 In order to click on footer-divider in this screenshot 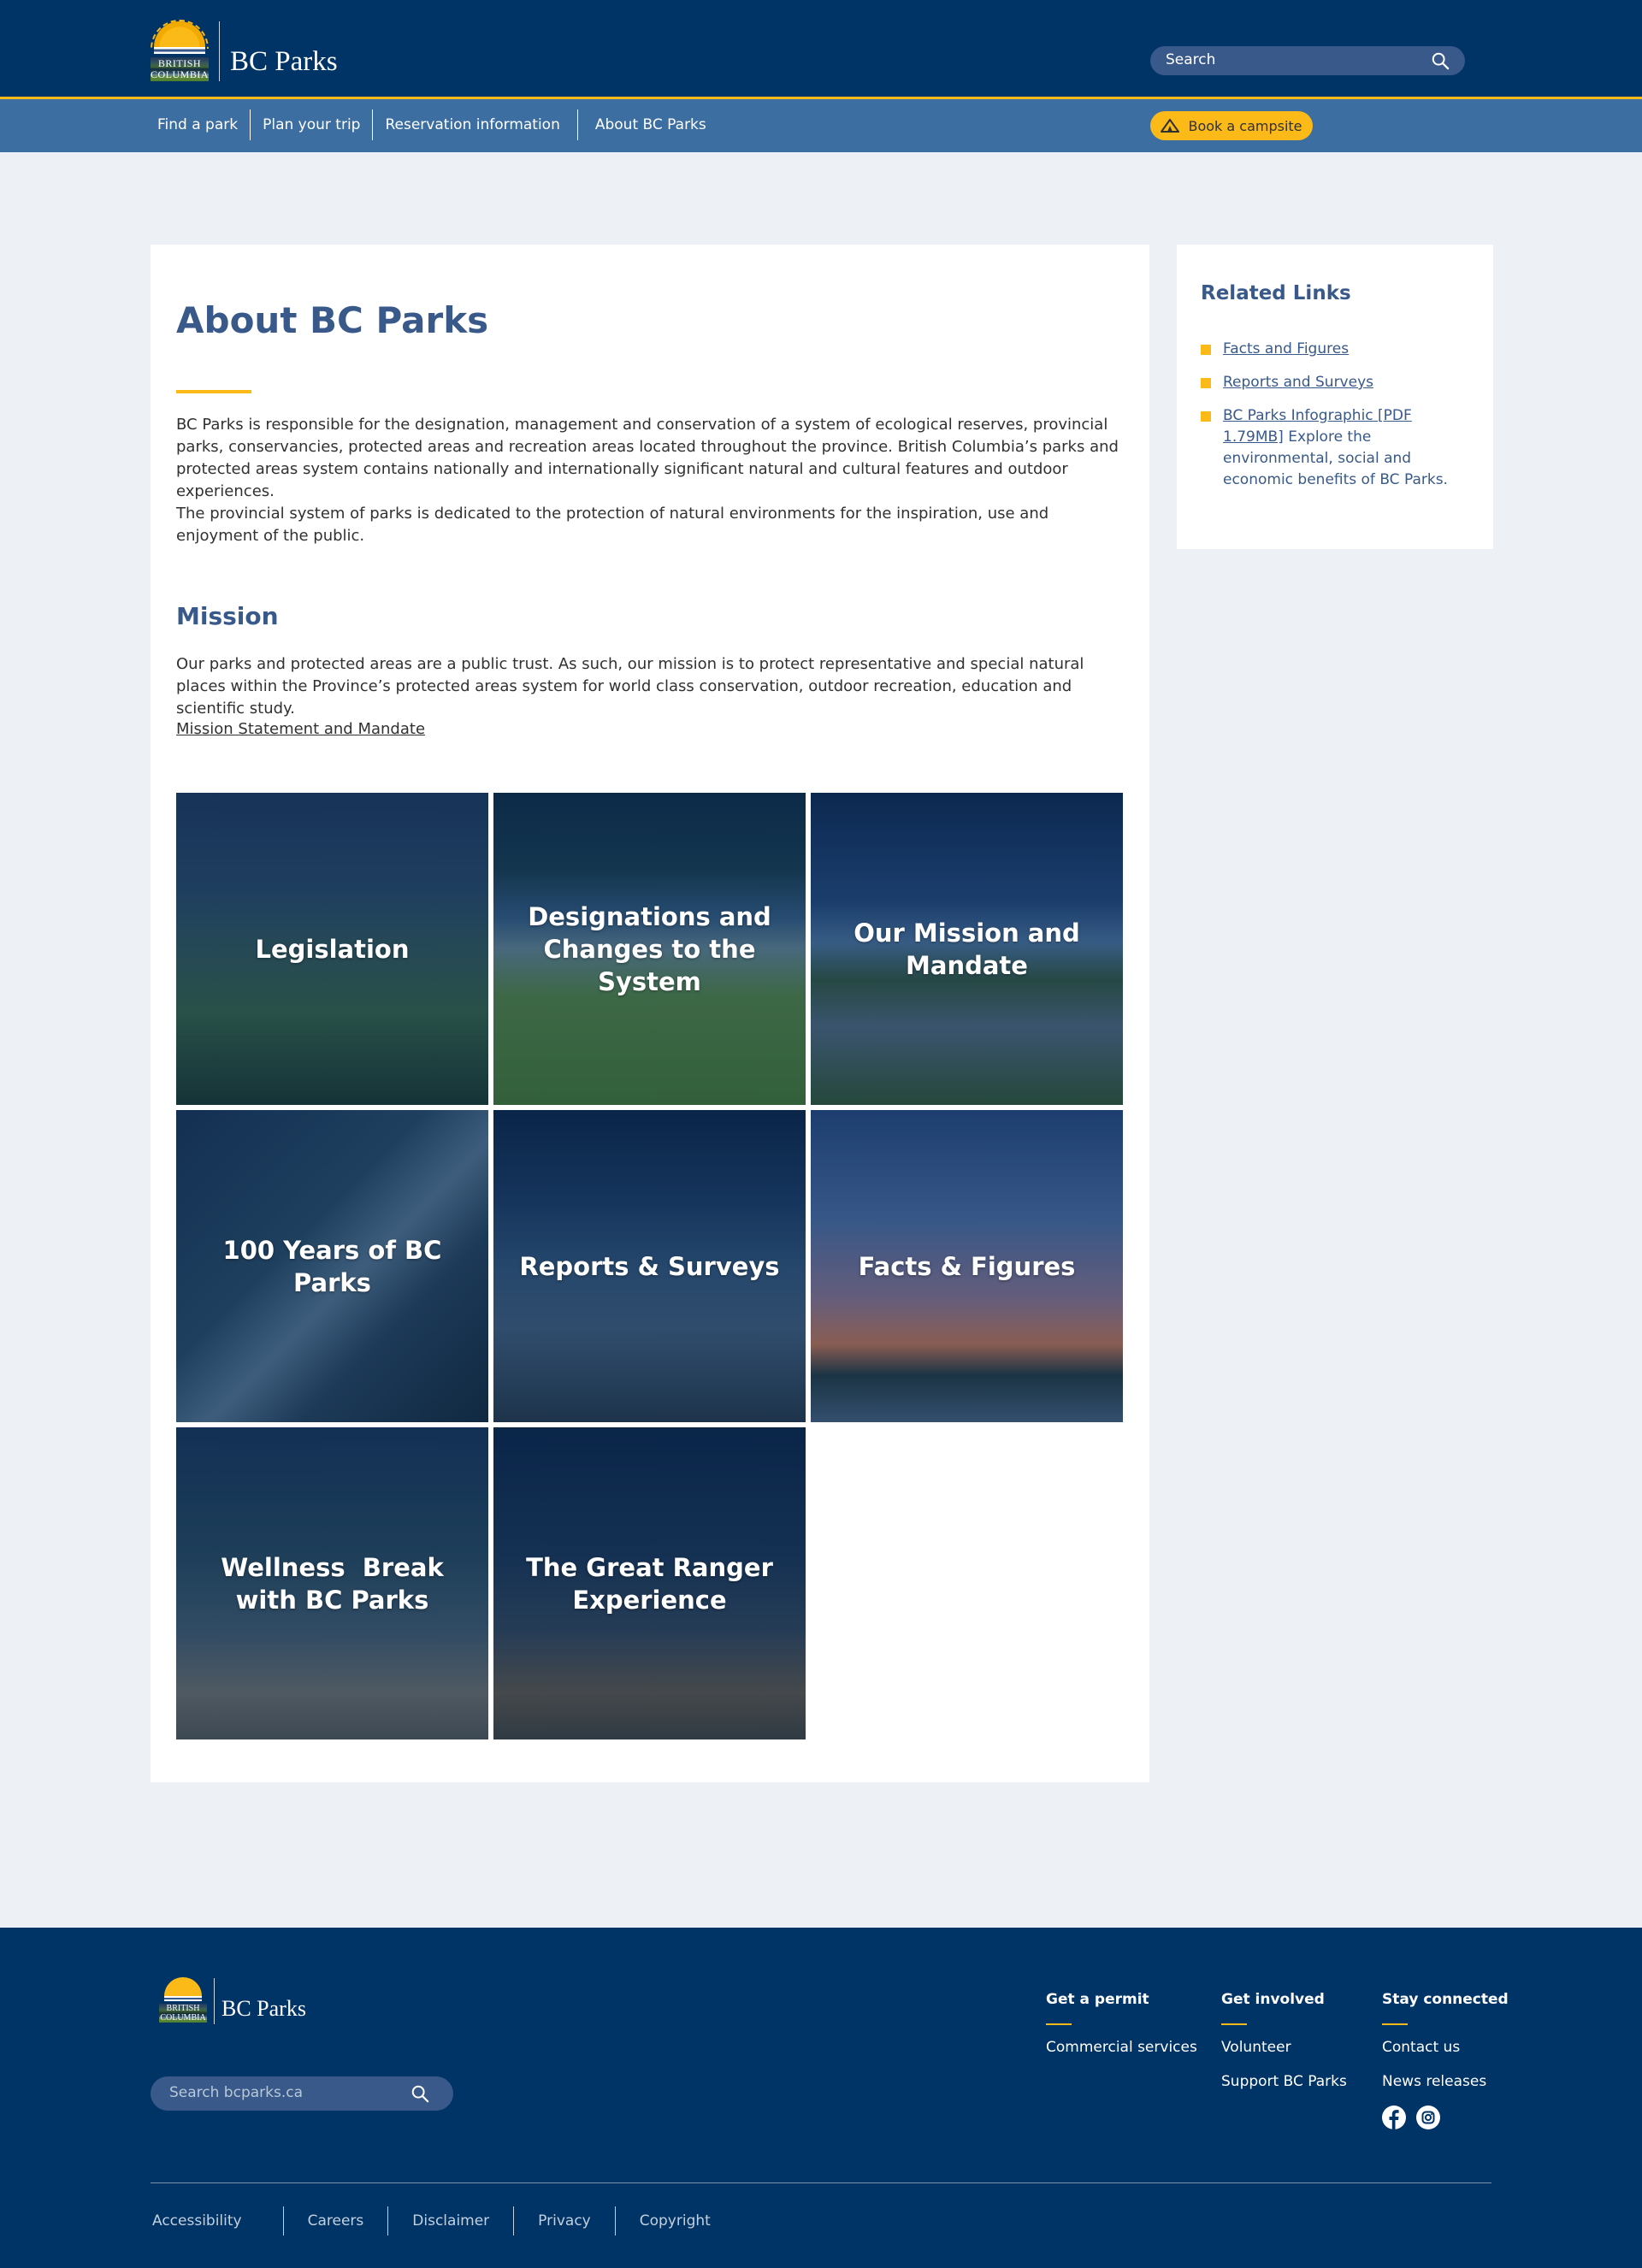, I will do `click(821, 2182)`.